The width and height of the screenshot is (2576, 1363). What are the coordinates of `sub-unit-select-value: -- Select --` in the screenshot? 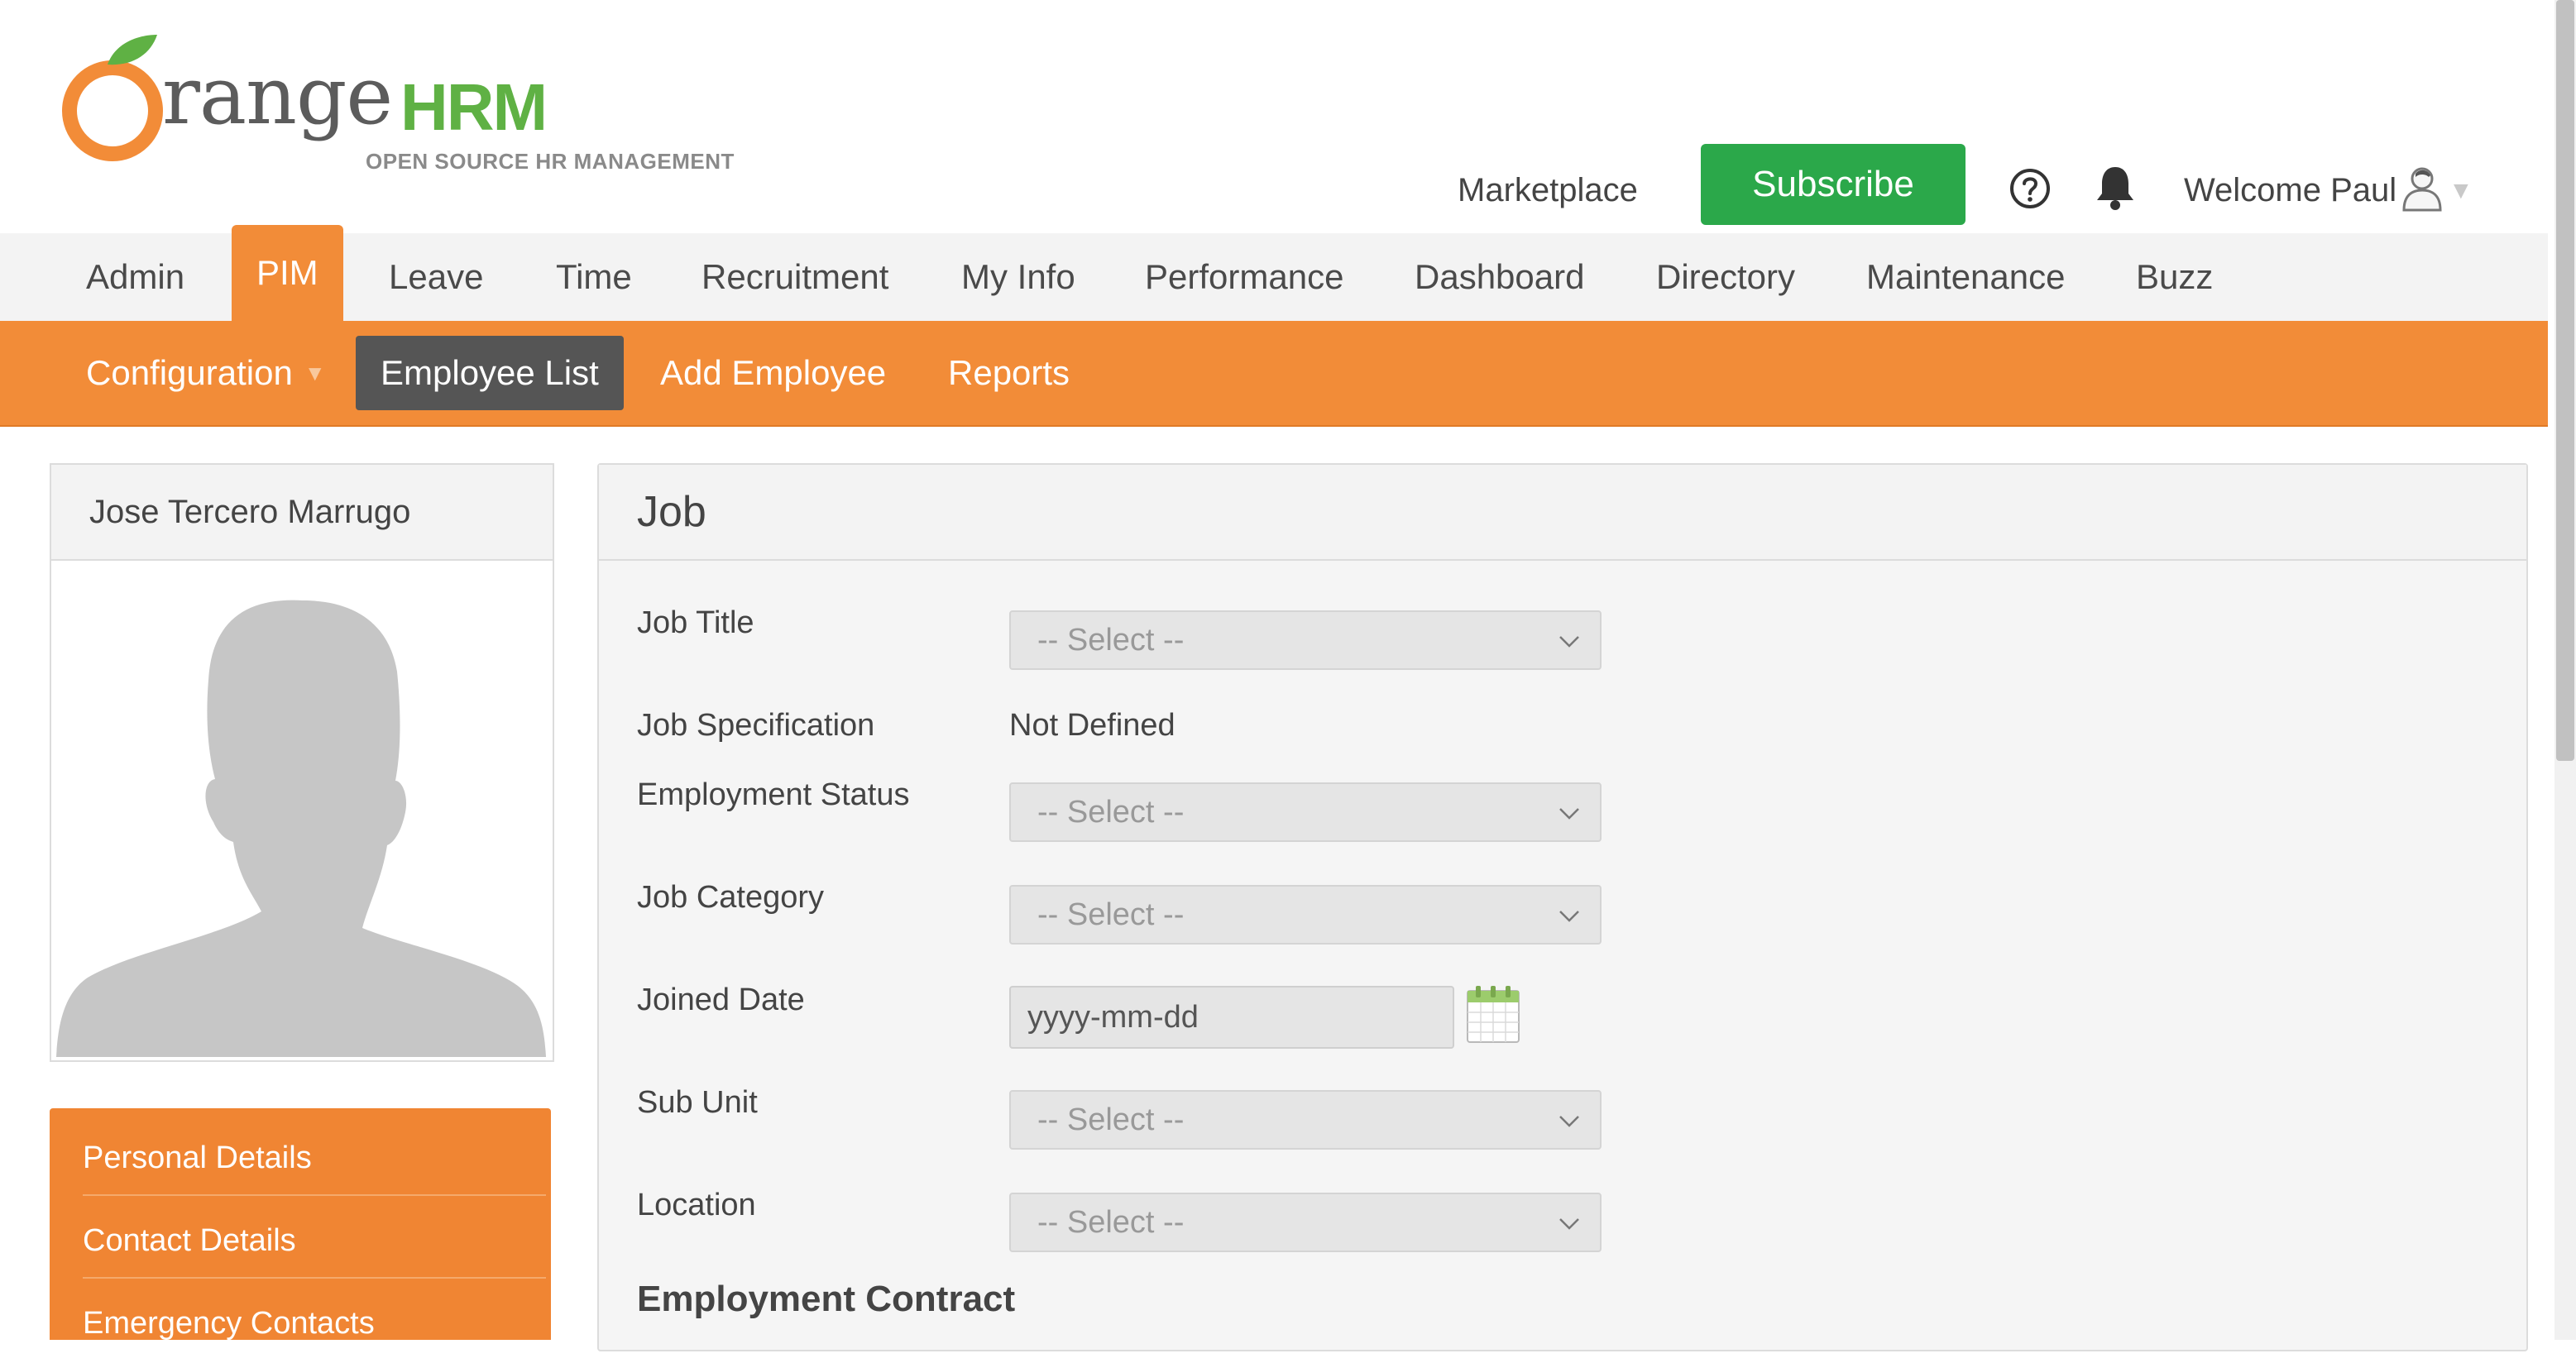 It's located at (1111, 1120).